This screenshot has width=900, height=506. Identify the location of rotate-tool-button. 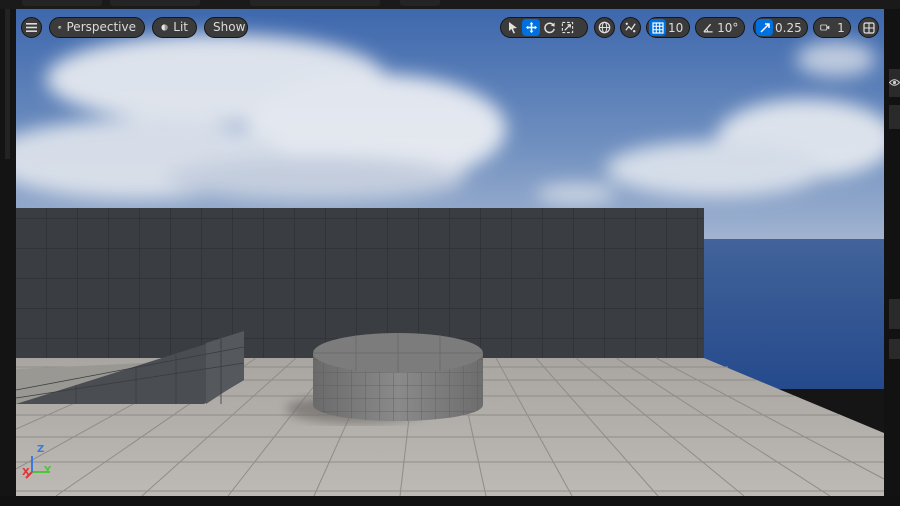
(549, 27).